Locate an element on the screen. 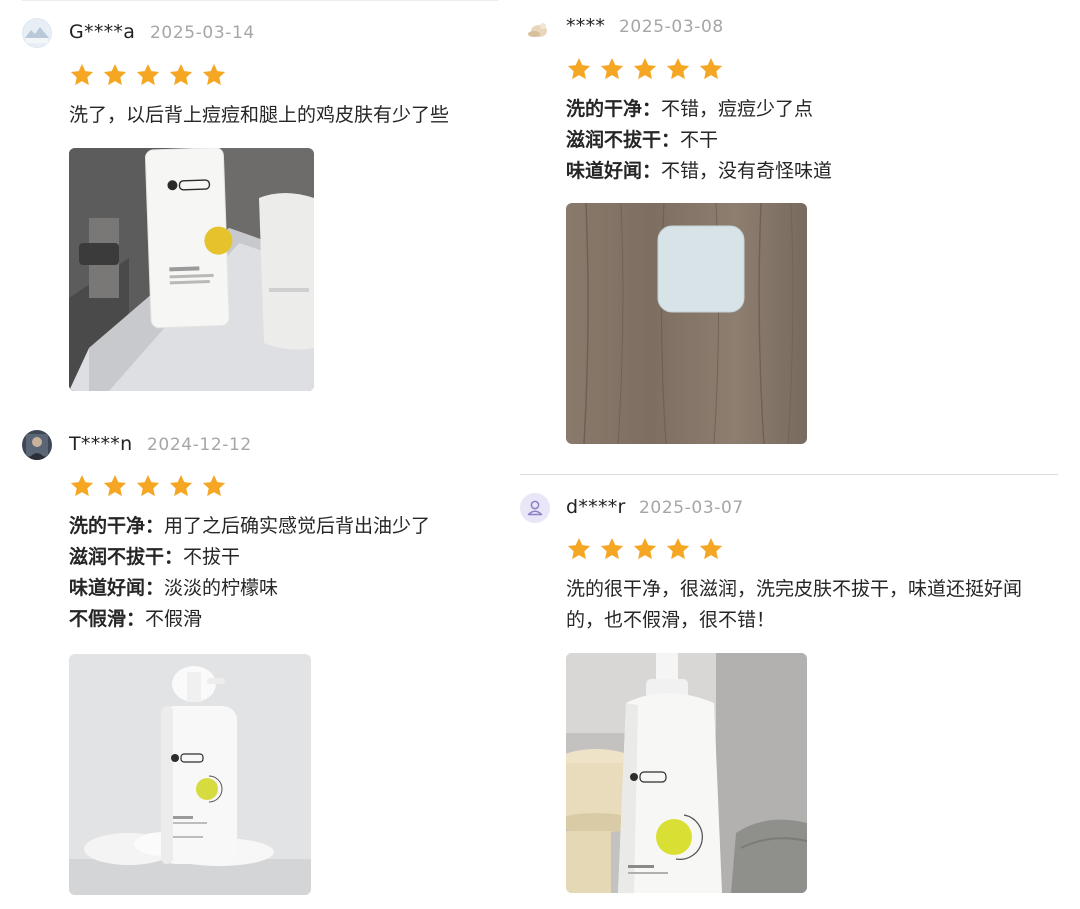  review-text-line: 洗的很干净，很滋润，洗完皮肤不拔干，味道还挺好闻 is located at coordinates (794, 589).